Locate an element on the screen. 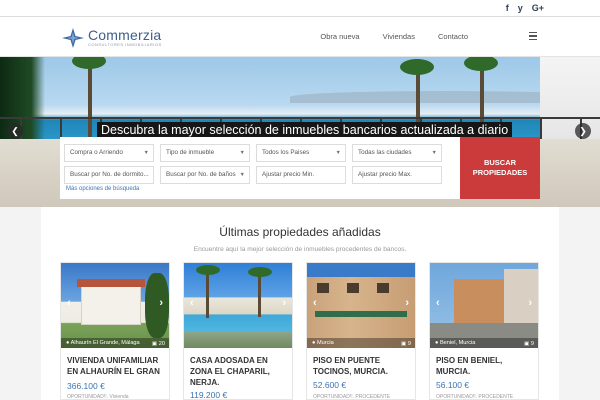 Image resolution: width=600 pixels, height=400 pixels. top-bar: f y G+ is located at coordinates (300, 8).